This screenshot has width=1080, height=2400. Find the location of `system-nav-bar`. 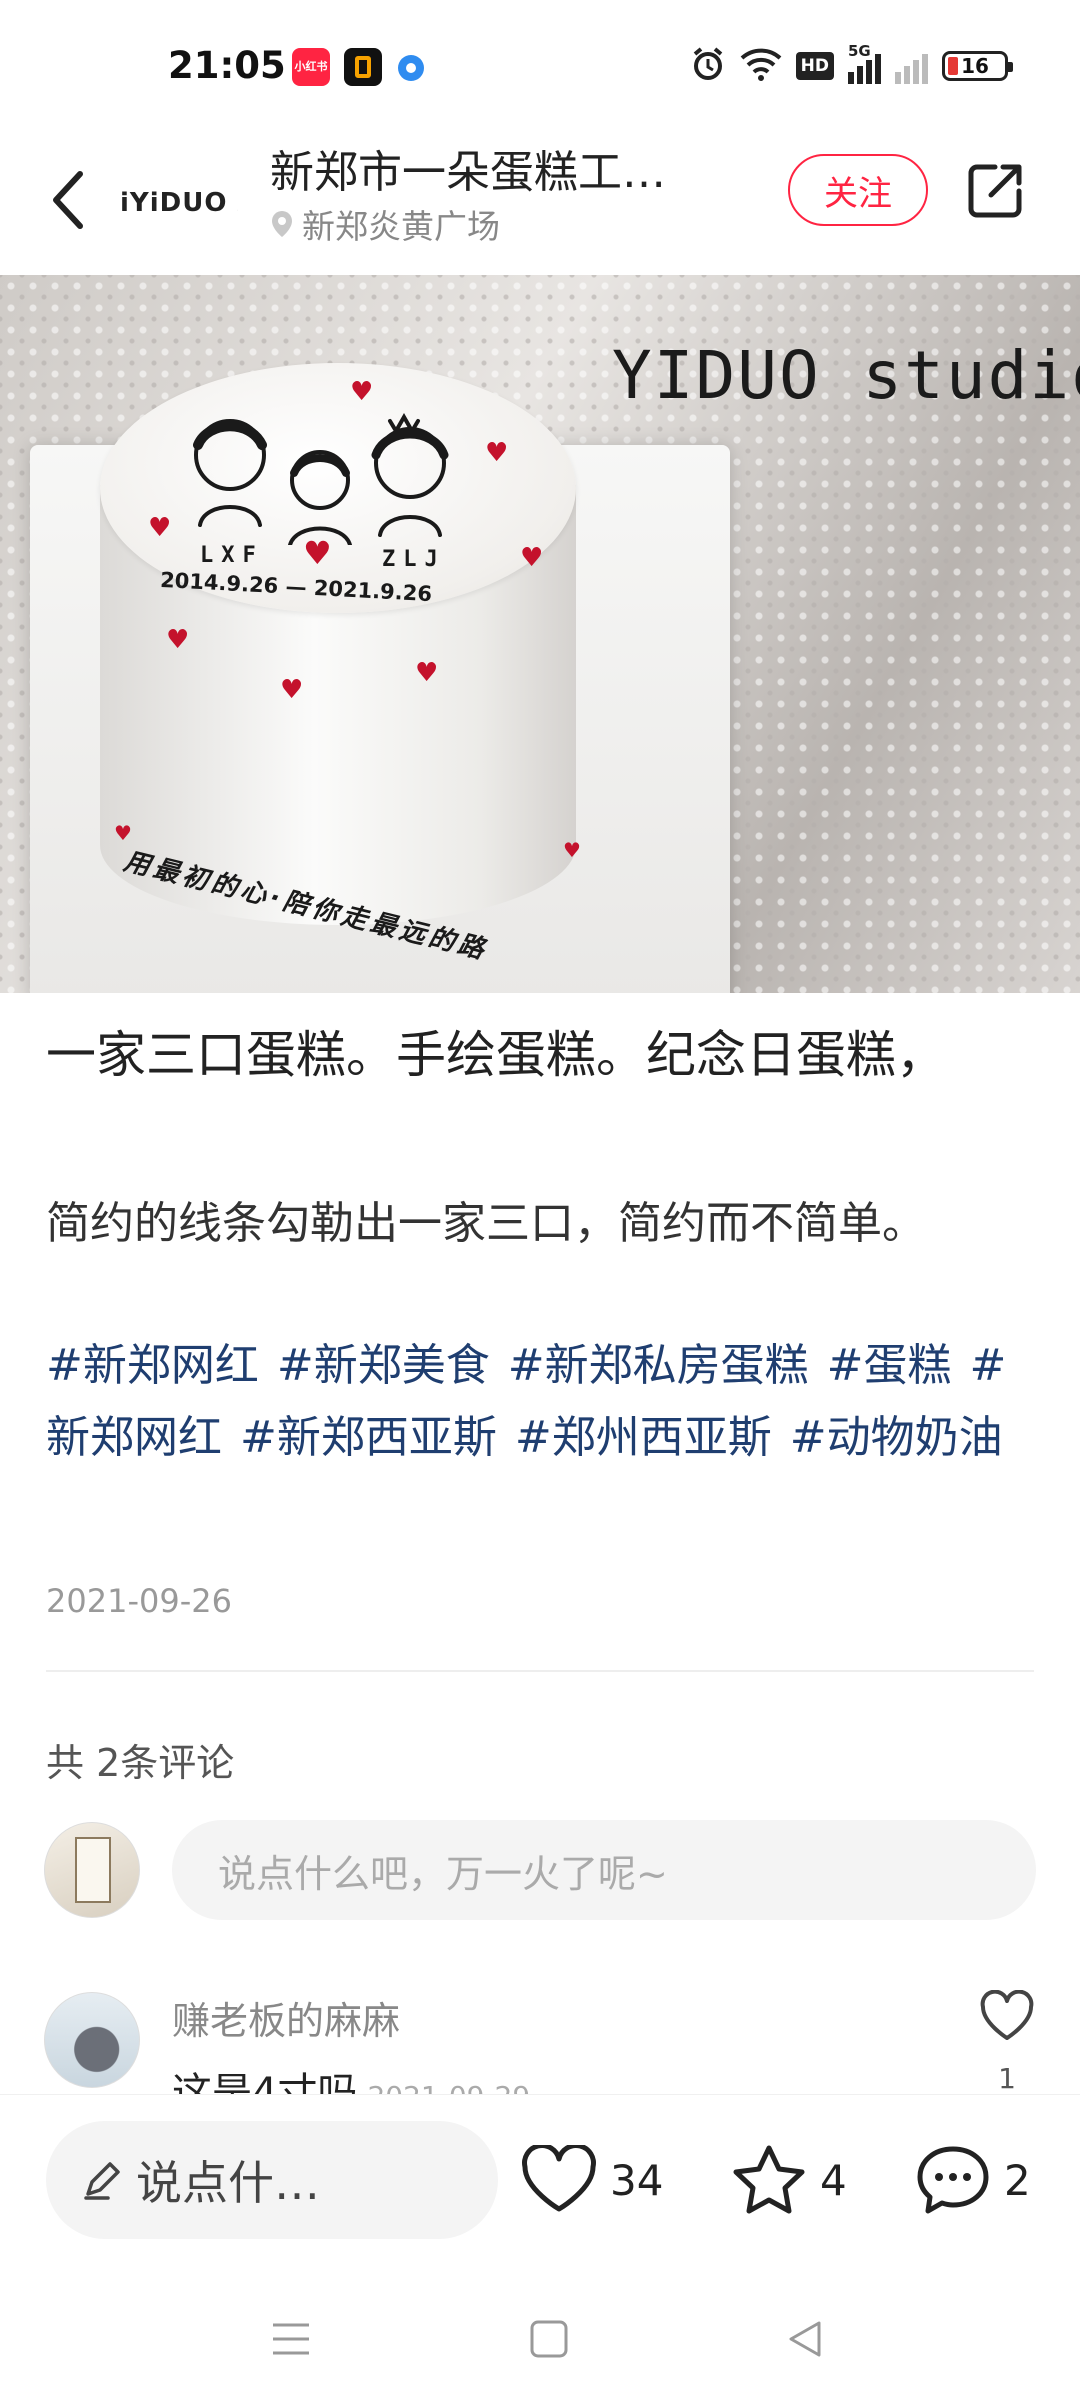

system-nav-bar is located at coordinates (540, 2337).